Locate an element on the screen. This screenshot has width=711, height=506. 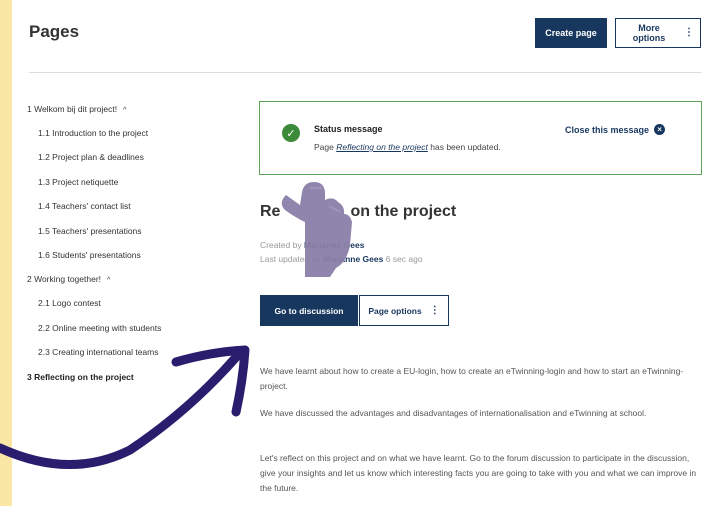
updated-time: 6 sec ago is located at coordinates (403, 259).